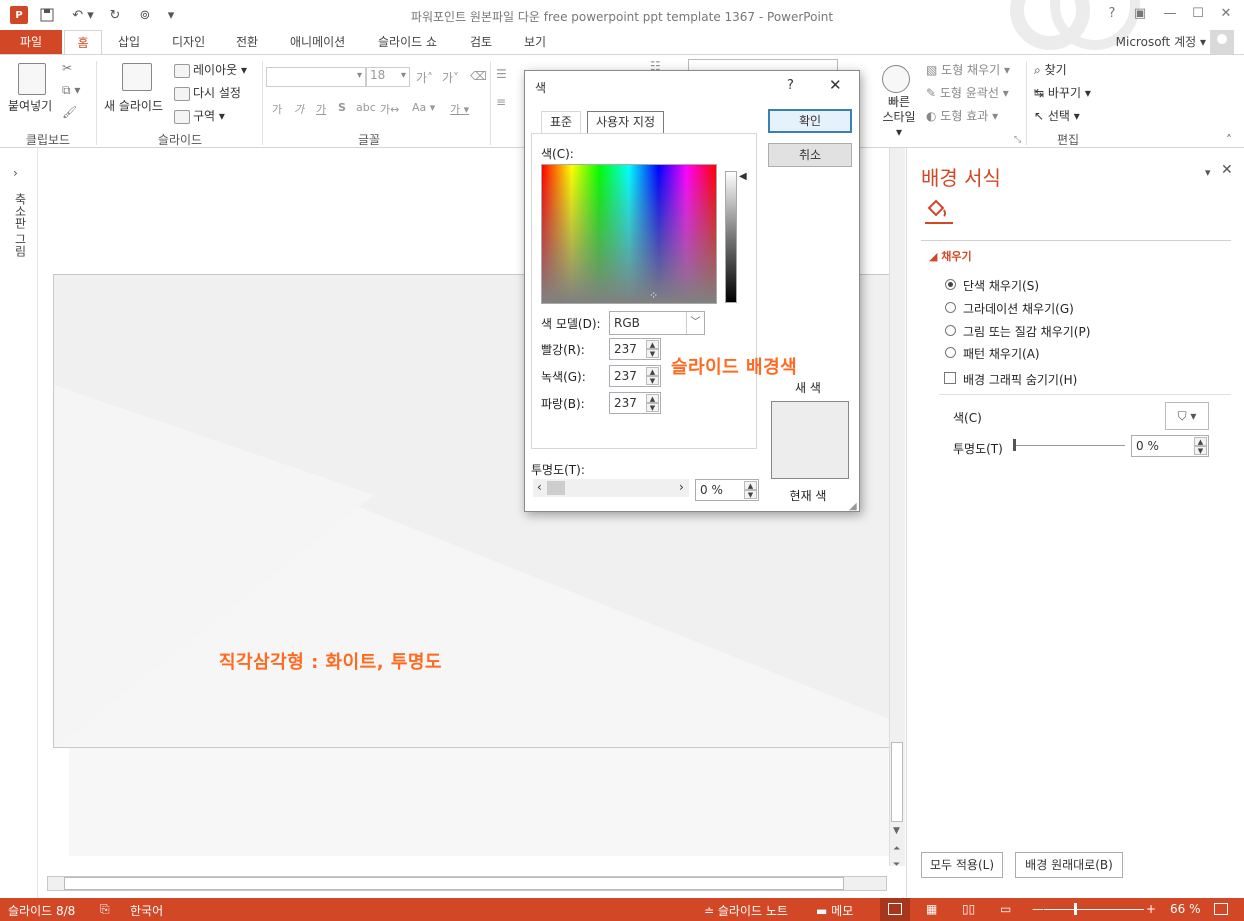 The image size is (1244, 921). I want to click on transparency-slider-track, so click(1070, 445).